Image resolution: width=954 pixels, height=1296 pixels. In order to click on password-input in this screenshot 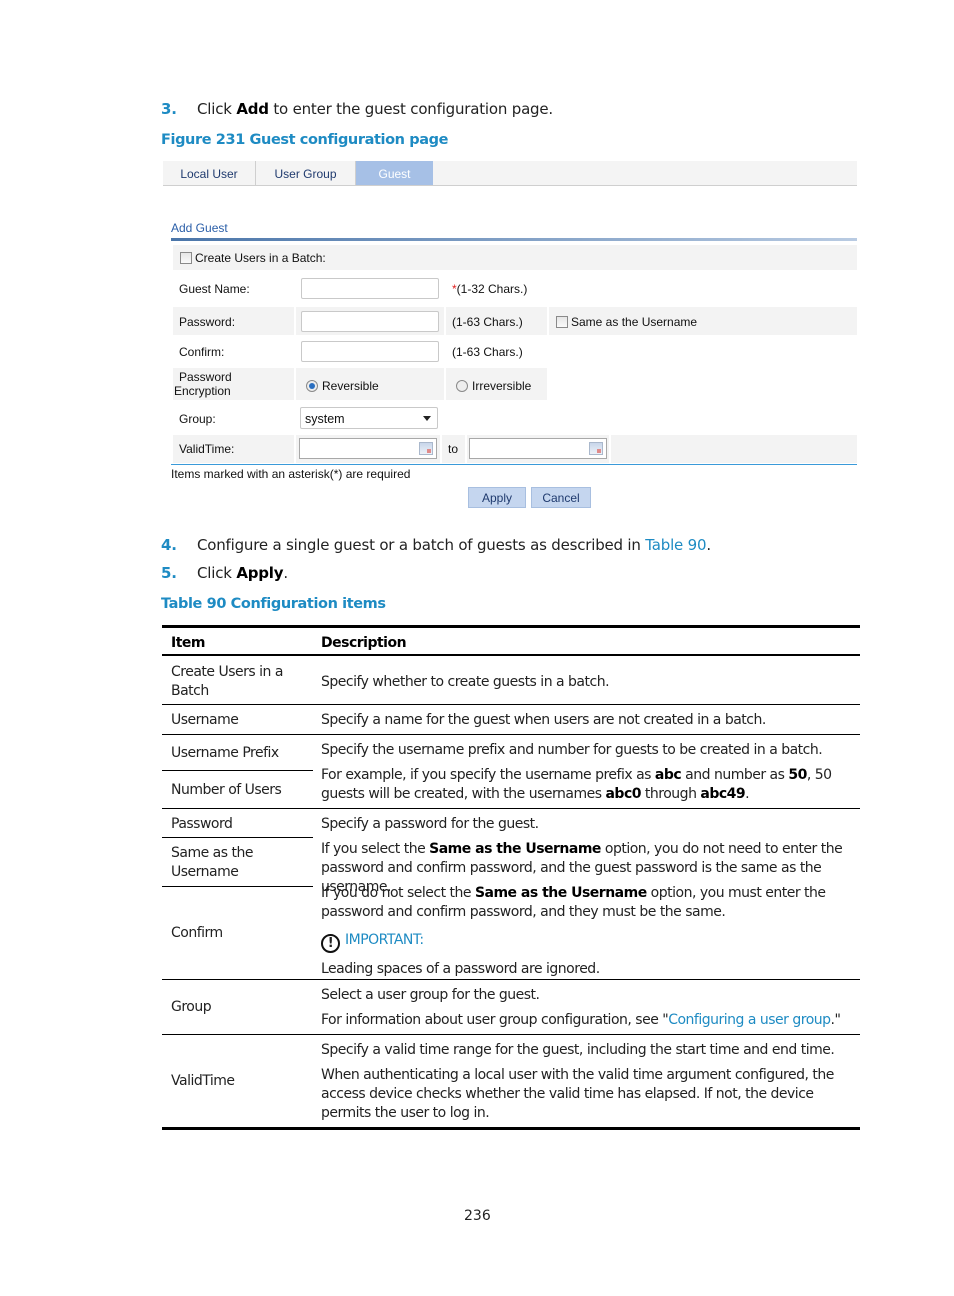, I will do `click(370, 321)`.